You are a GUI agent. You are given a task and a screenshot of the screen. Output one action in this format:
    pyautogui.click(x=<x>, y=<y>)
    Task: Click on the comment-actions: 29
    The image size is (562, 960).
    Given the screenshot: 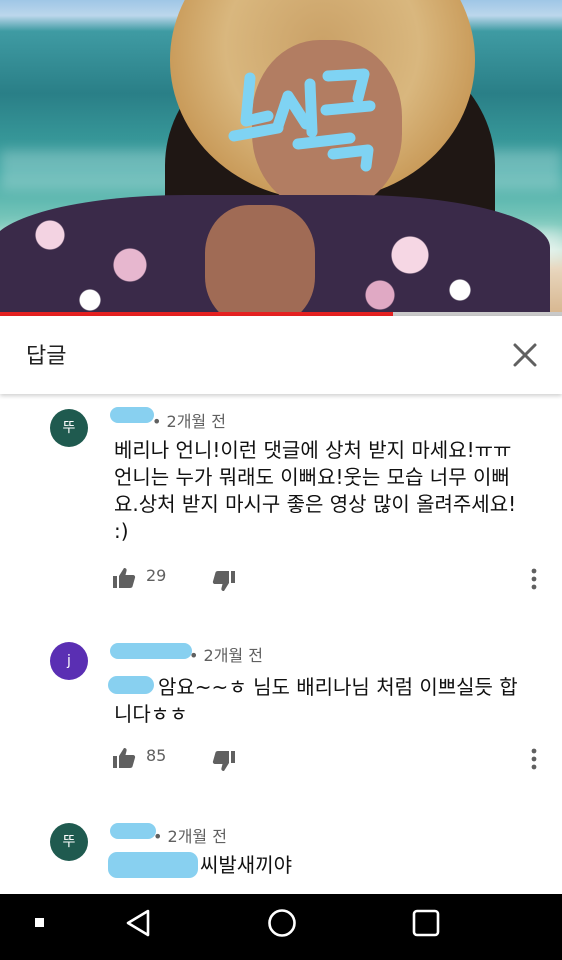 What is the action you would take?
    pyautogui.click(x=332, y=579)
    